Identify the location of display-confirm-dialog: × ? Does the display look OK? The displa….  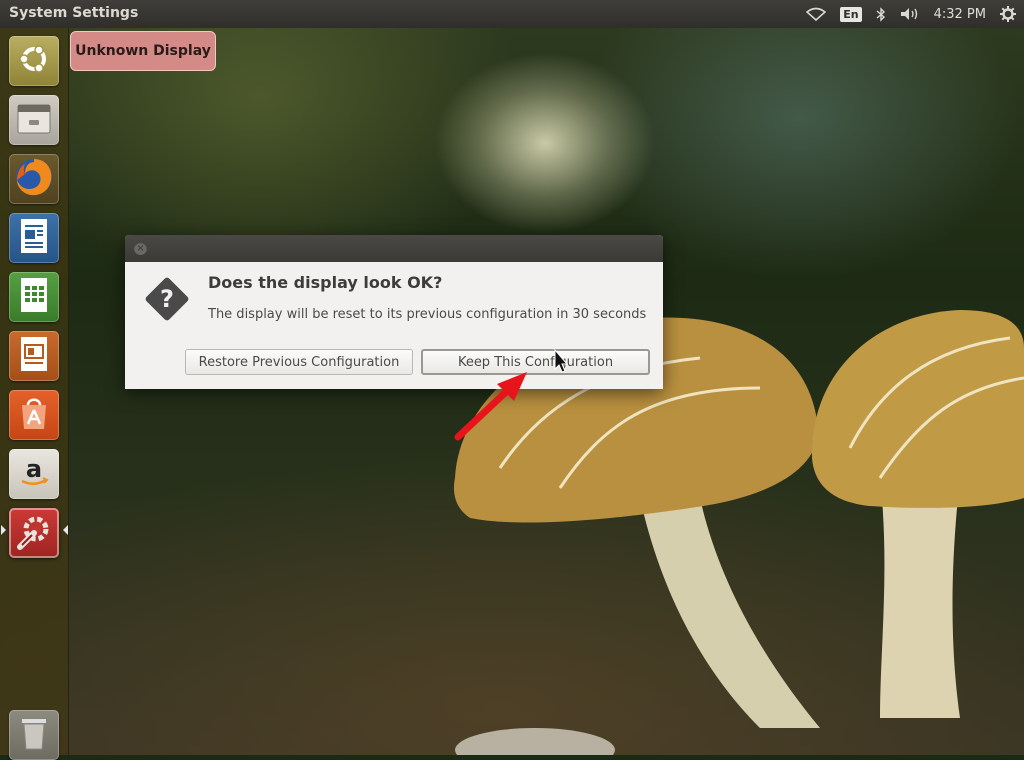
(394, 312).